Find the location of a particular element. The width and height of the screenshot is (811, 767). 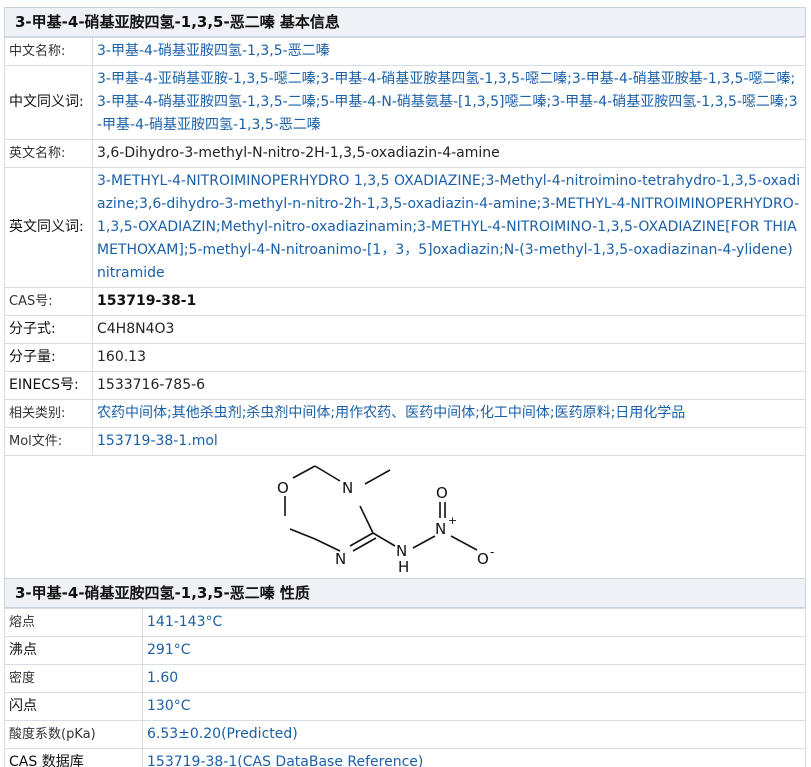

prop-value-boiling-point: 291°C is located at coordinates (474, 650).